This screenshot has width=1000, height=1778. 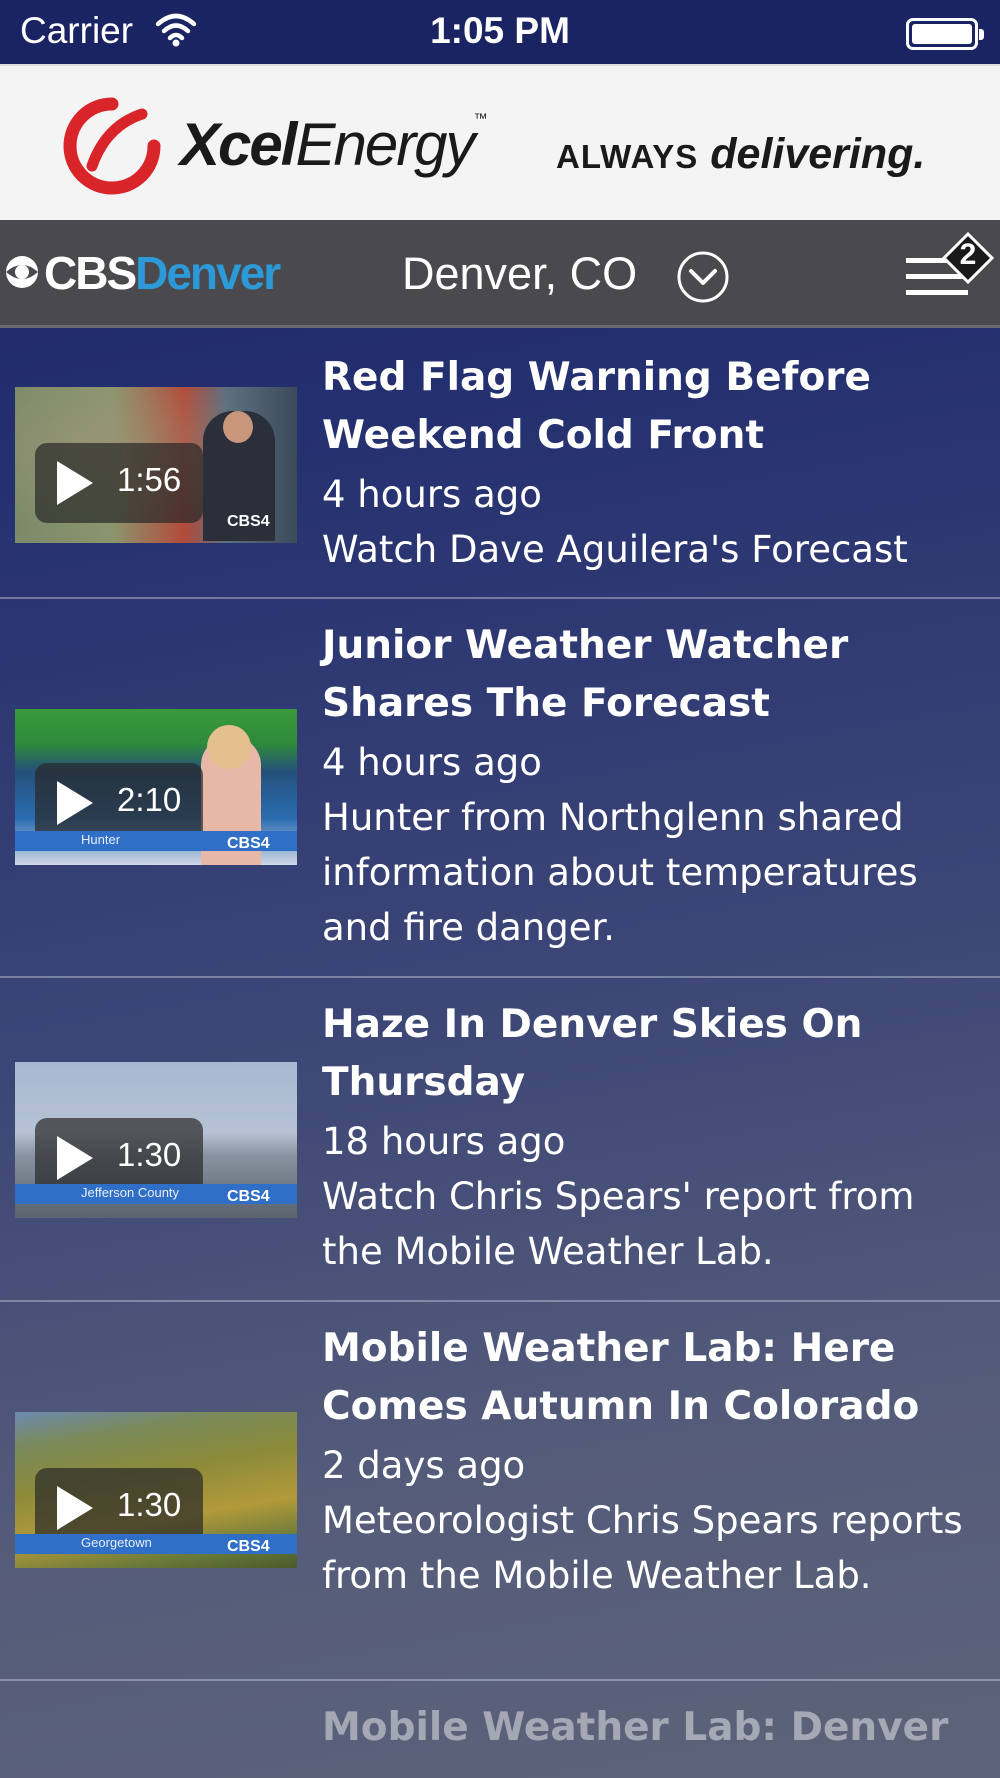 What do you see at coordinates (424, 1465) in the screenshot?
I see `item-time: 2 days ago` at bounding box center [424, 1465].